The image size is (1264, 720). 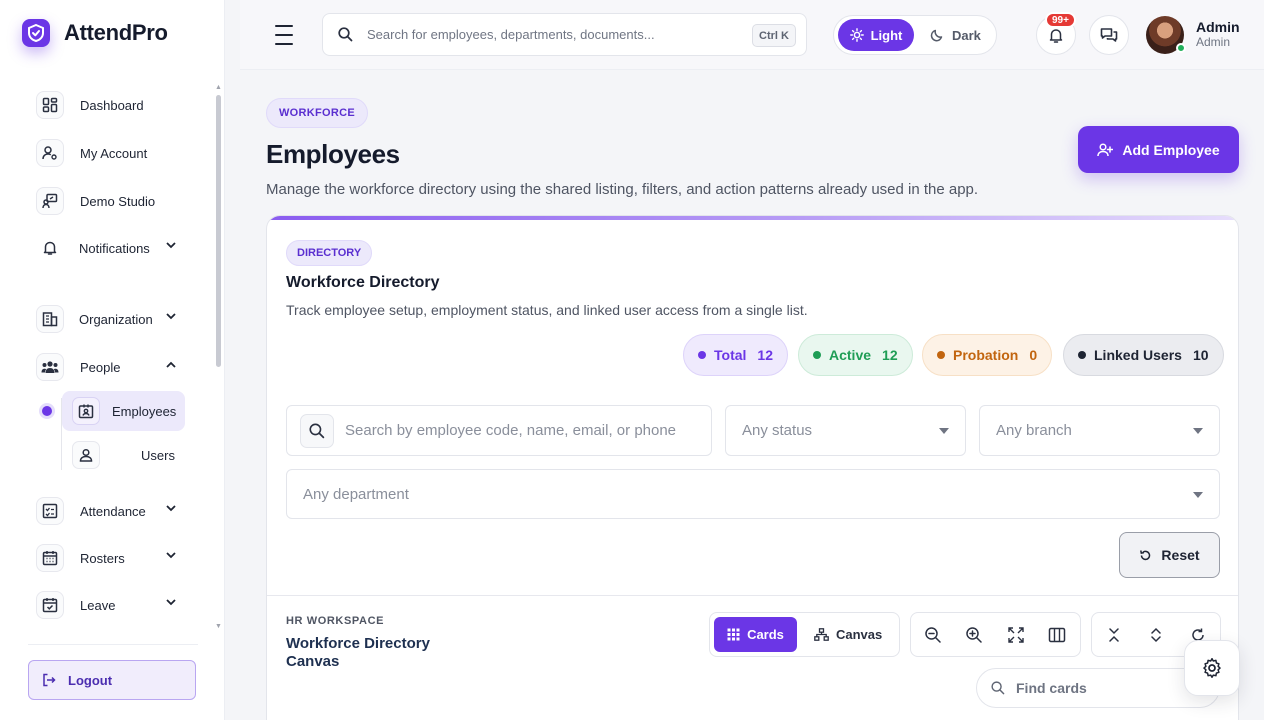 What do you see at coordinates (218, 87) in the screenshot?
I see `scroll-up-arrow: ▲` at bounding box center [218, 87].